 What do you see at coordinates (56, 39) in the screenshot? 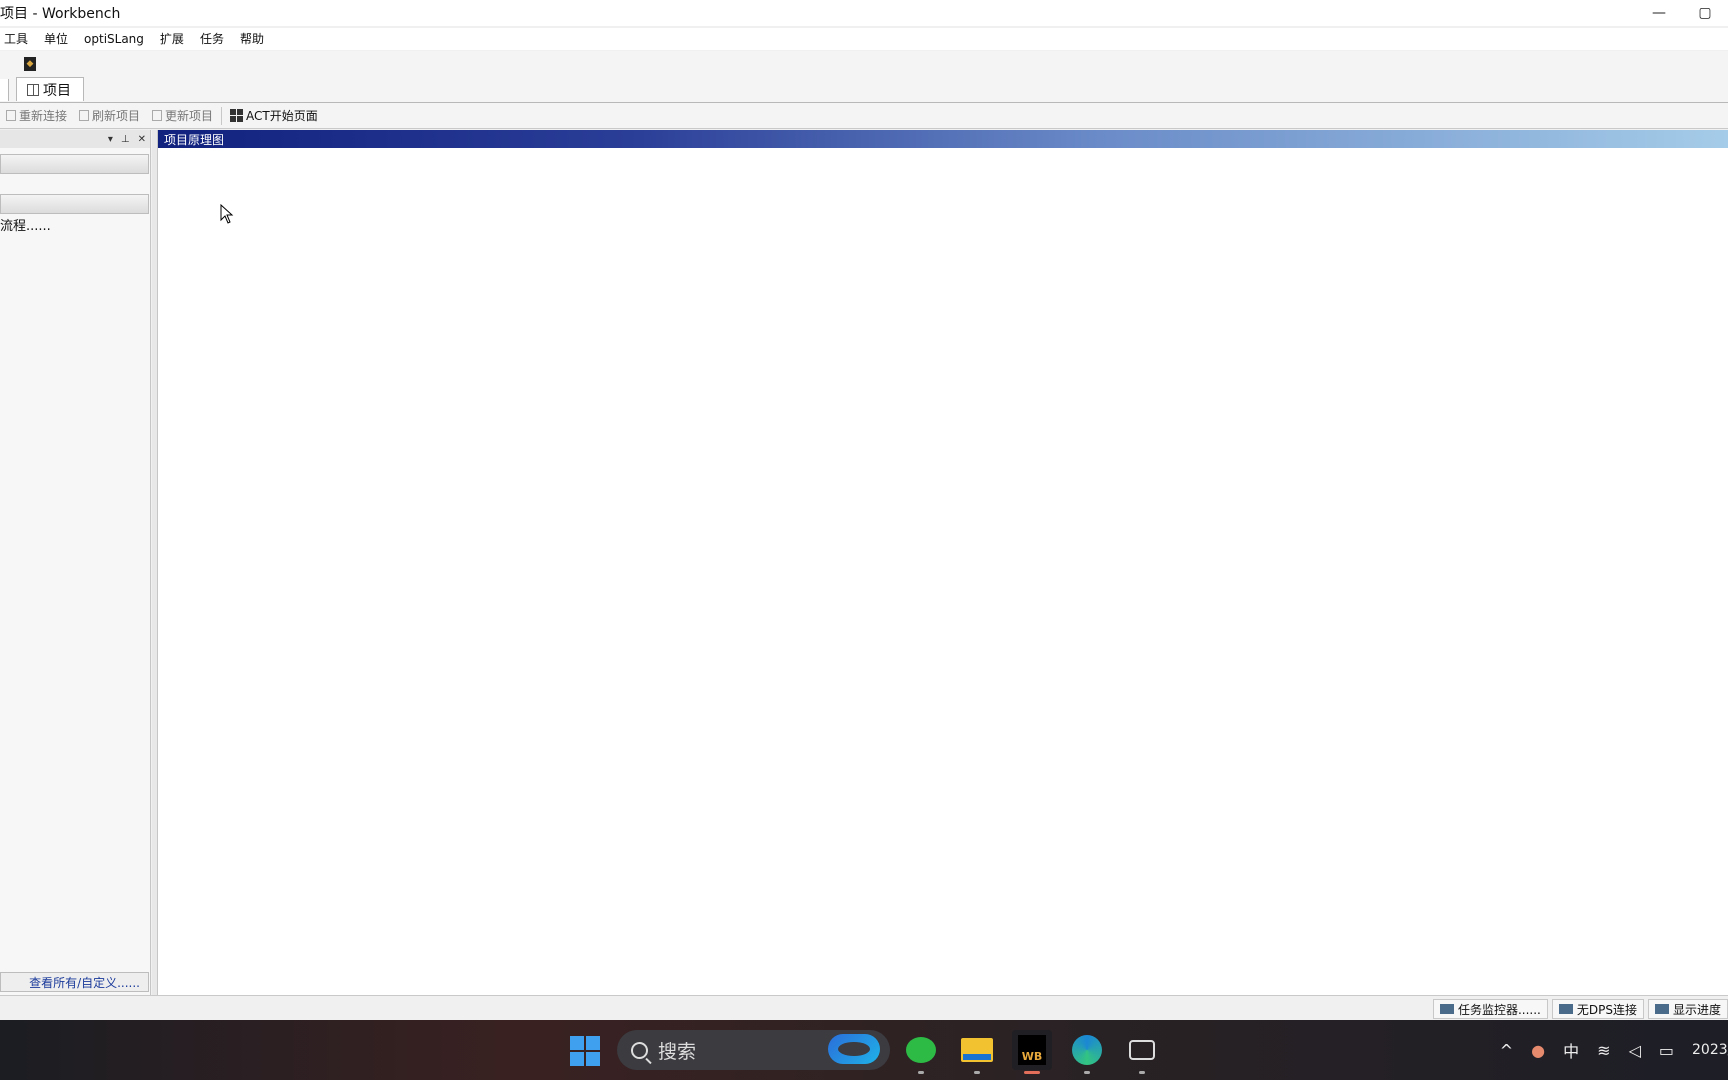
I see `menu-units: 单位` at bounding box center [56, 39].